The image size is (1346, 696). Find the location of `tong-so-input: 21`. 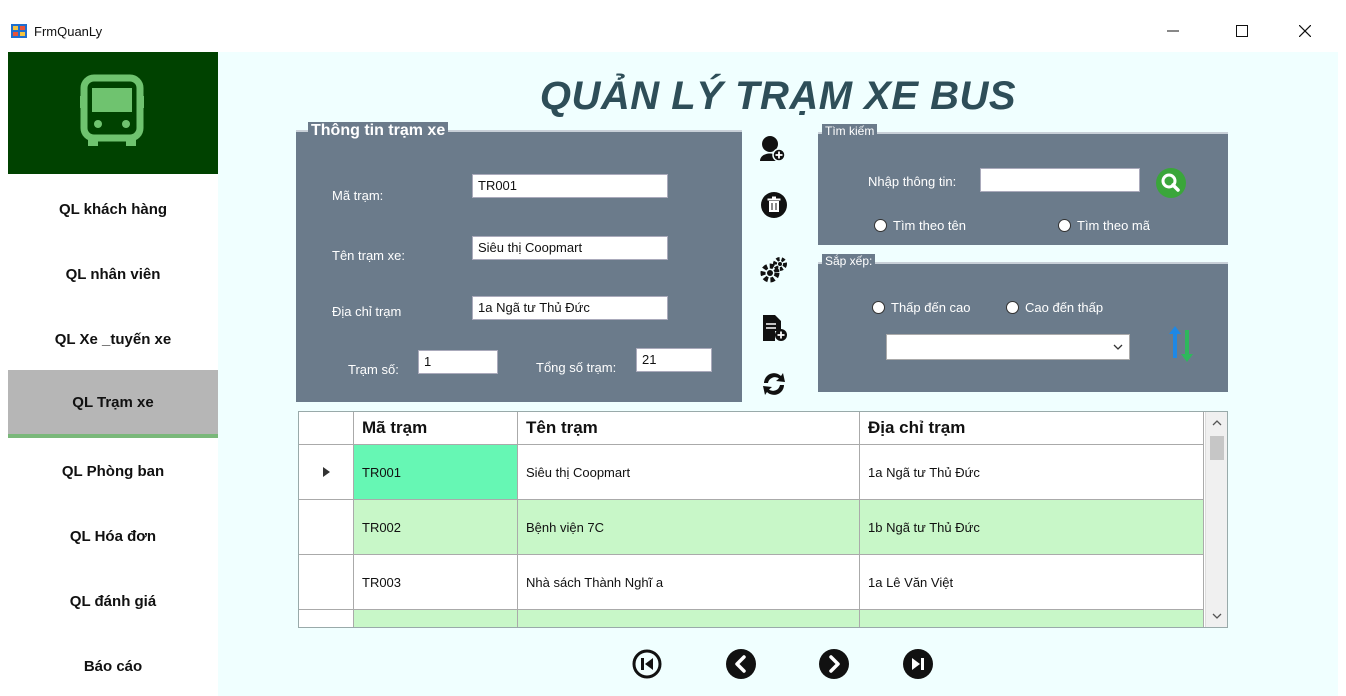

tong-so-input: 21 is located at coordinates (674, 360).